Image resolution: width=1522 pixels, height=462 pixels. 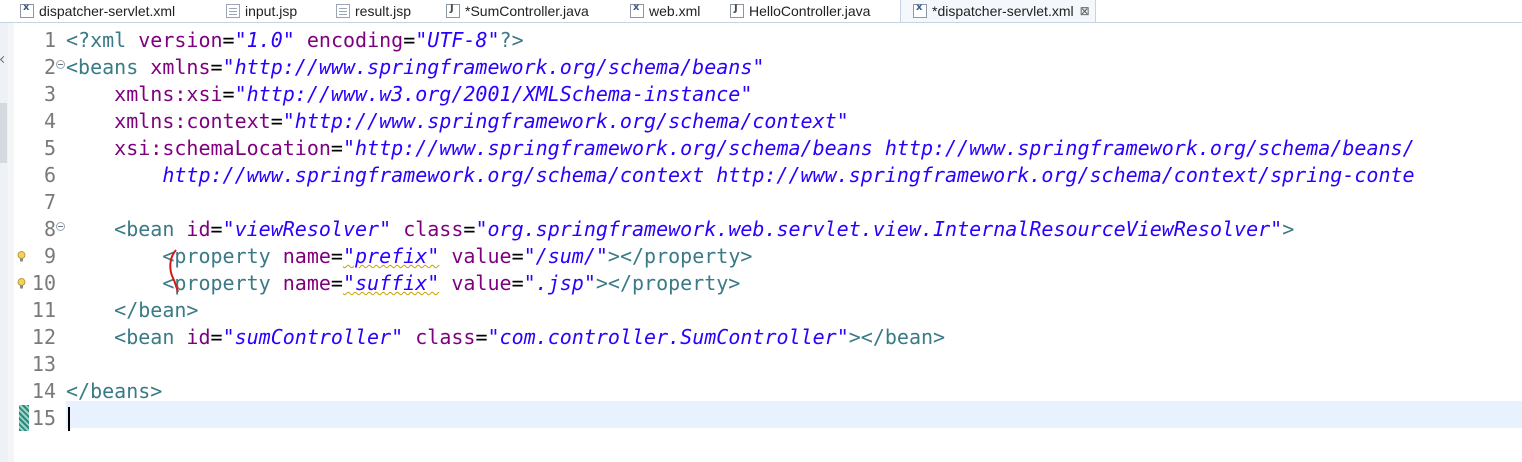 What do you see at coordinates (108, 67) in the screenshot?
I see `xml-tag: <beans` at bounding box center [108, 67].